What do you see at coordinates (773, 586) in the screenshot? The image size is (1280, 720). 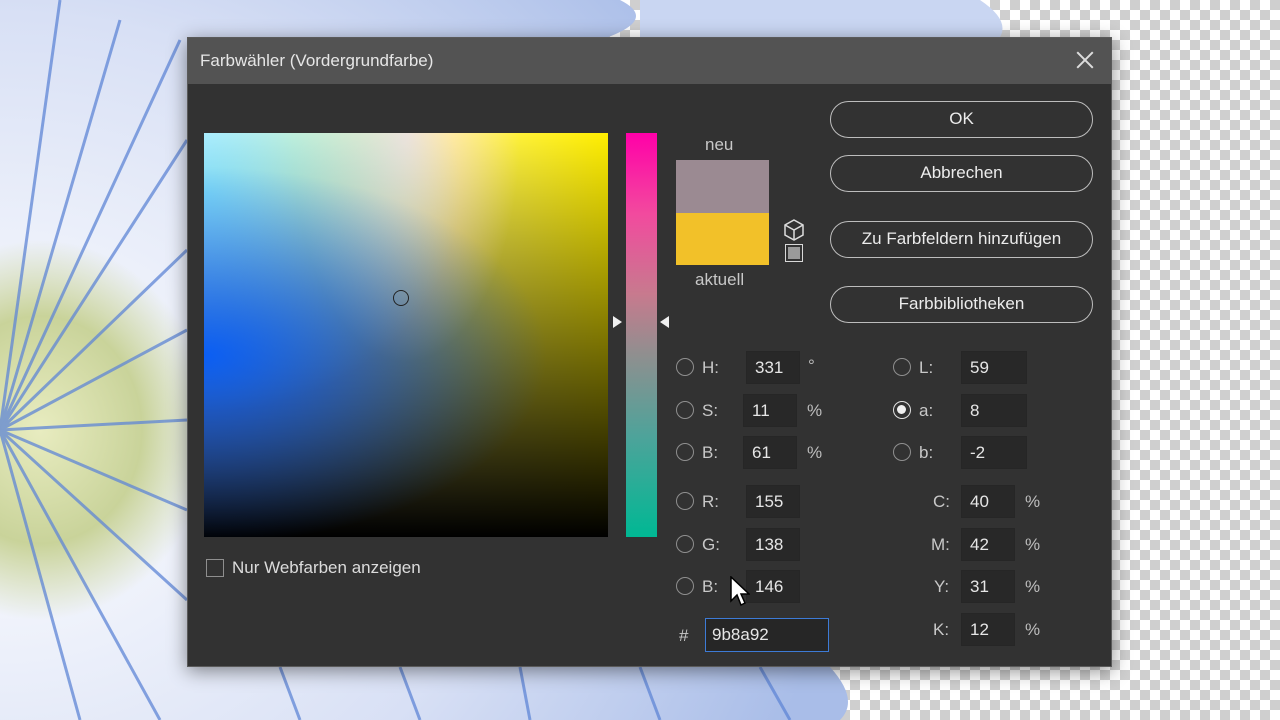 I see `blue-input: 146` at bounding box center [773, 586].